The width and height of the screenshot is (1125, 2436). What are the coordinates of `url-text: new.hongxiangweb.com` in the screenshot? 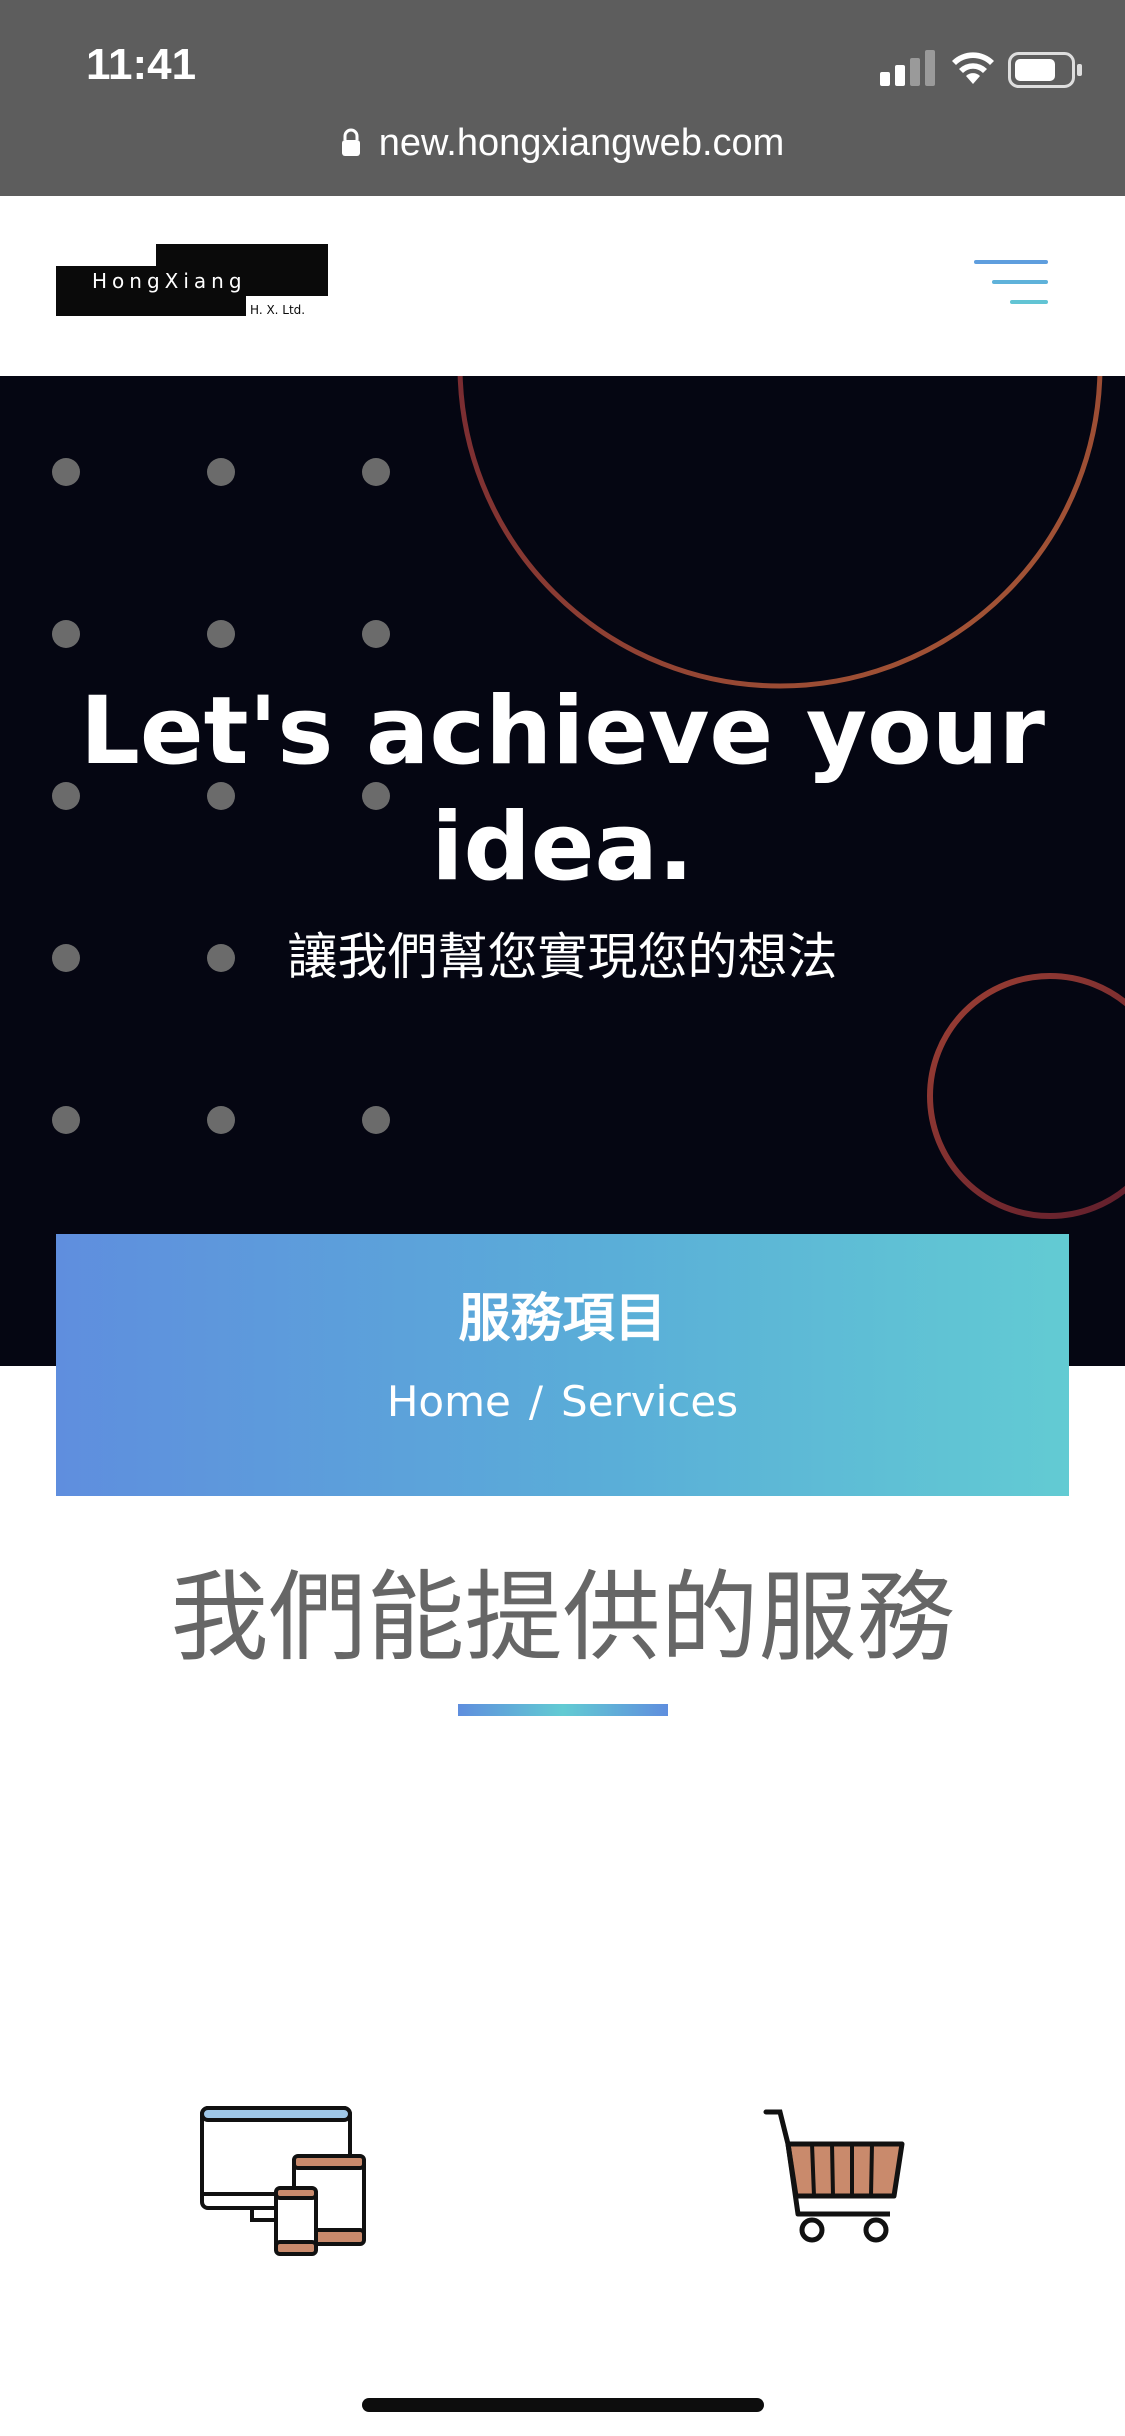 It's located at (581, 143).